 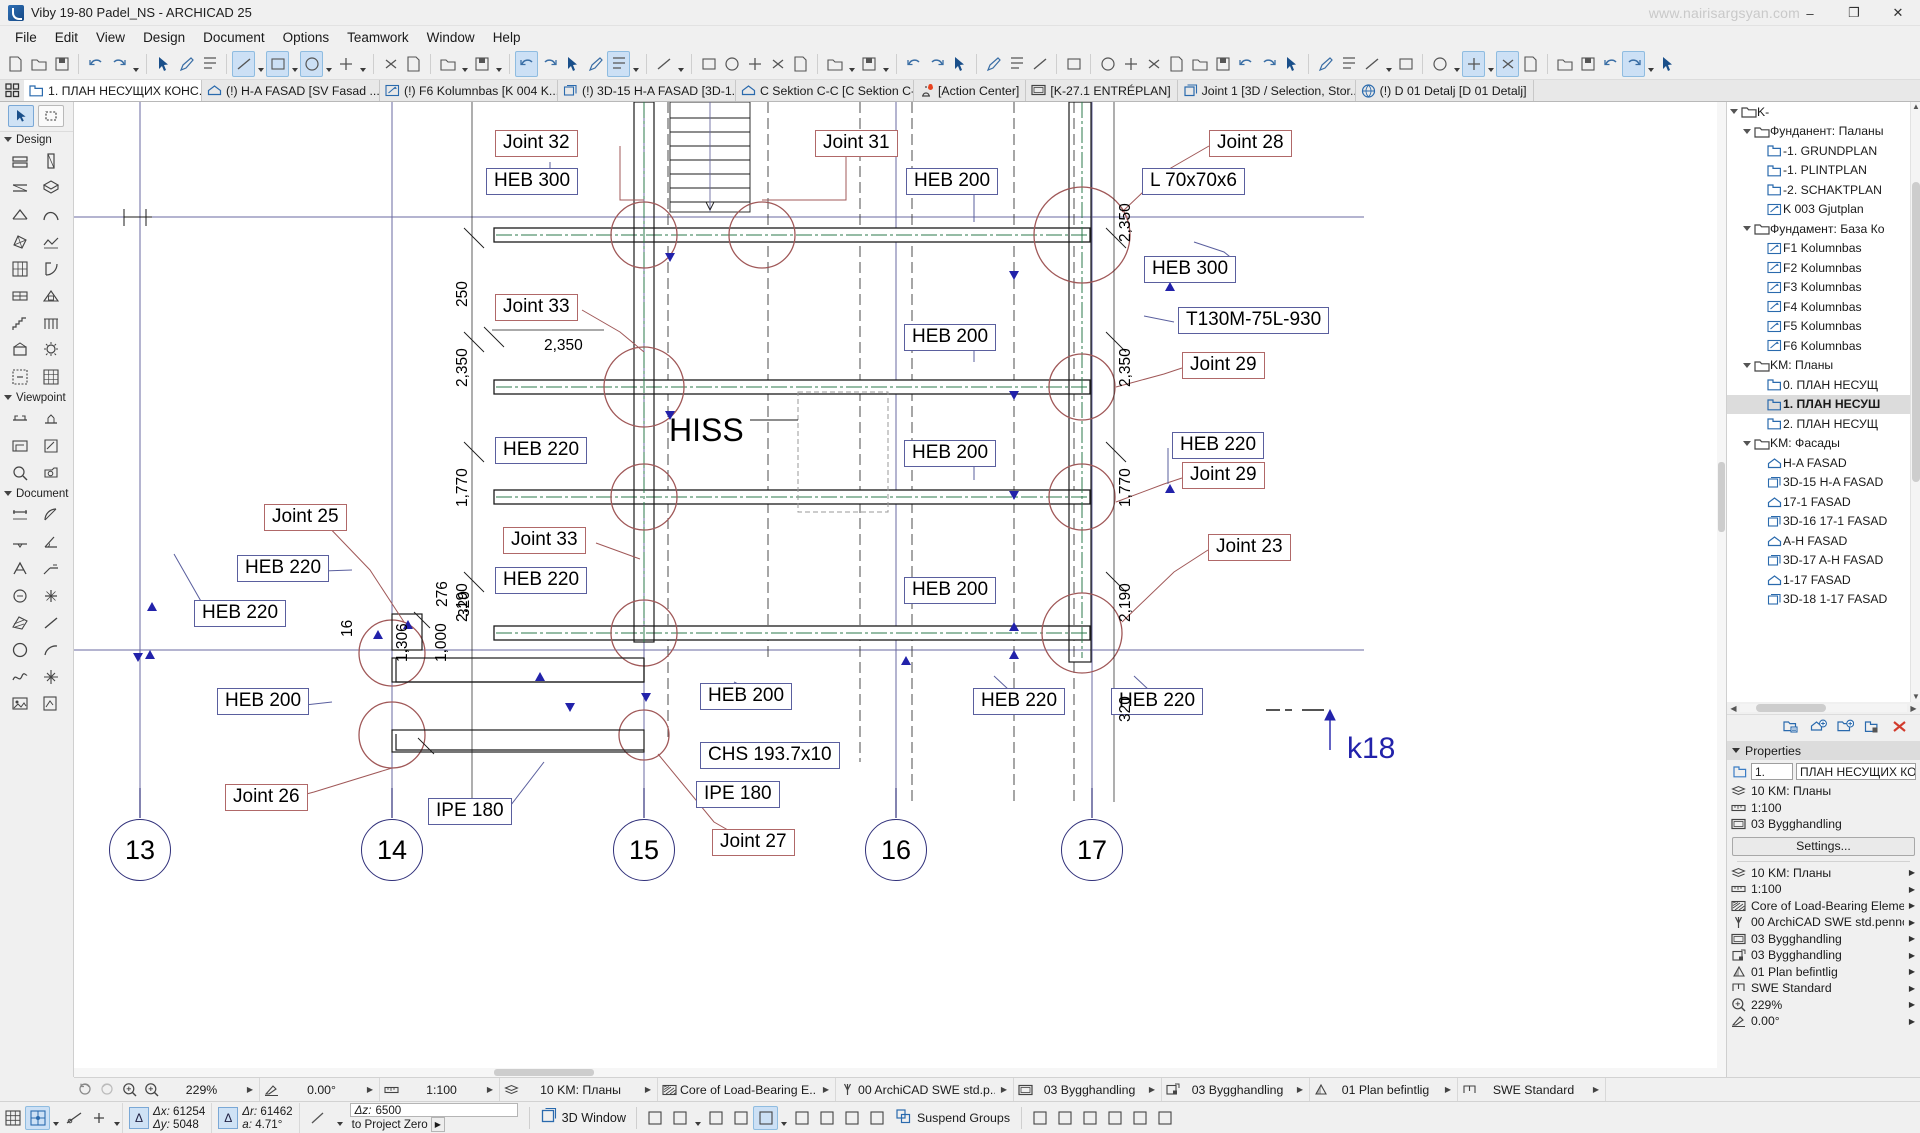 I want to click on palette-section-viewpoint: Viewpoint, so click(x=36, y=397).